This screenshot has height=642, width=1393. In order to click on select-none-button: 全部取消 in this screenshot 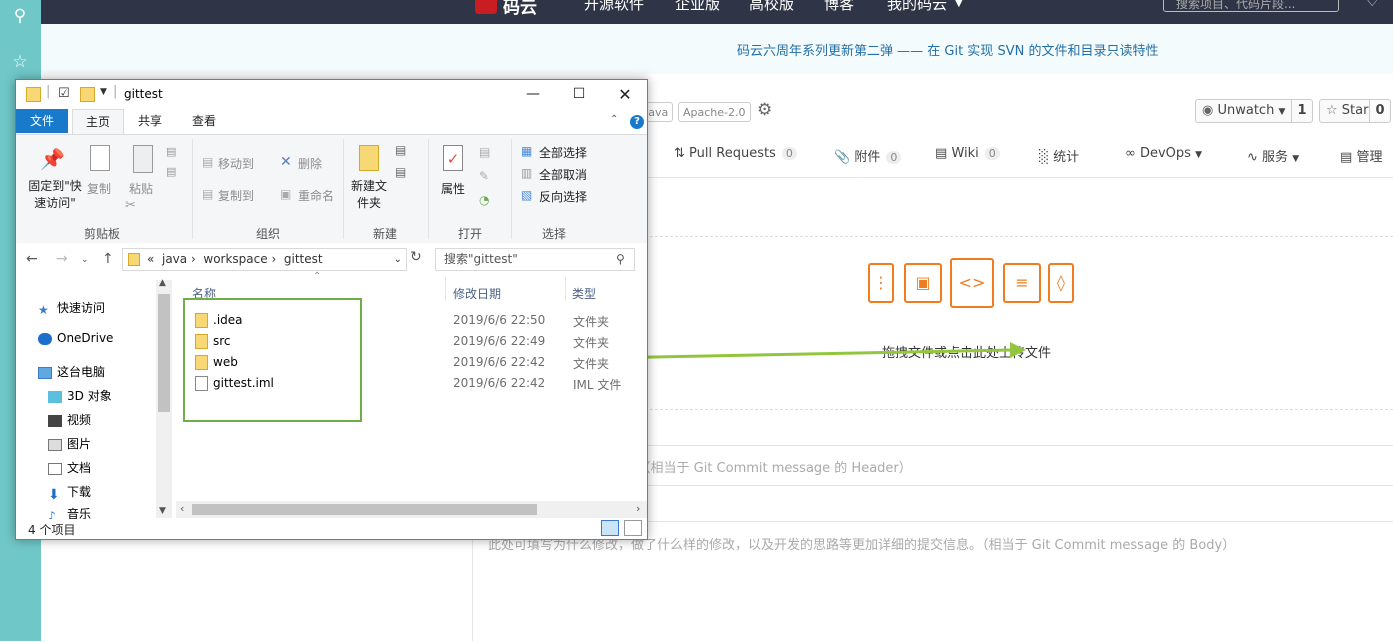, I will do `click(563, 174)`.